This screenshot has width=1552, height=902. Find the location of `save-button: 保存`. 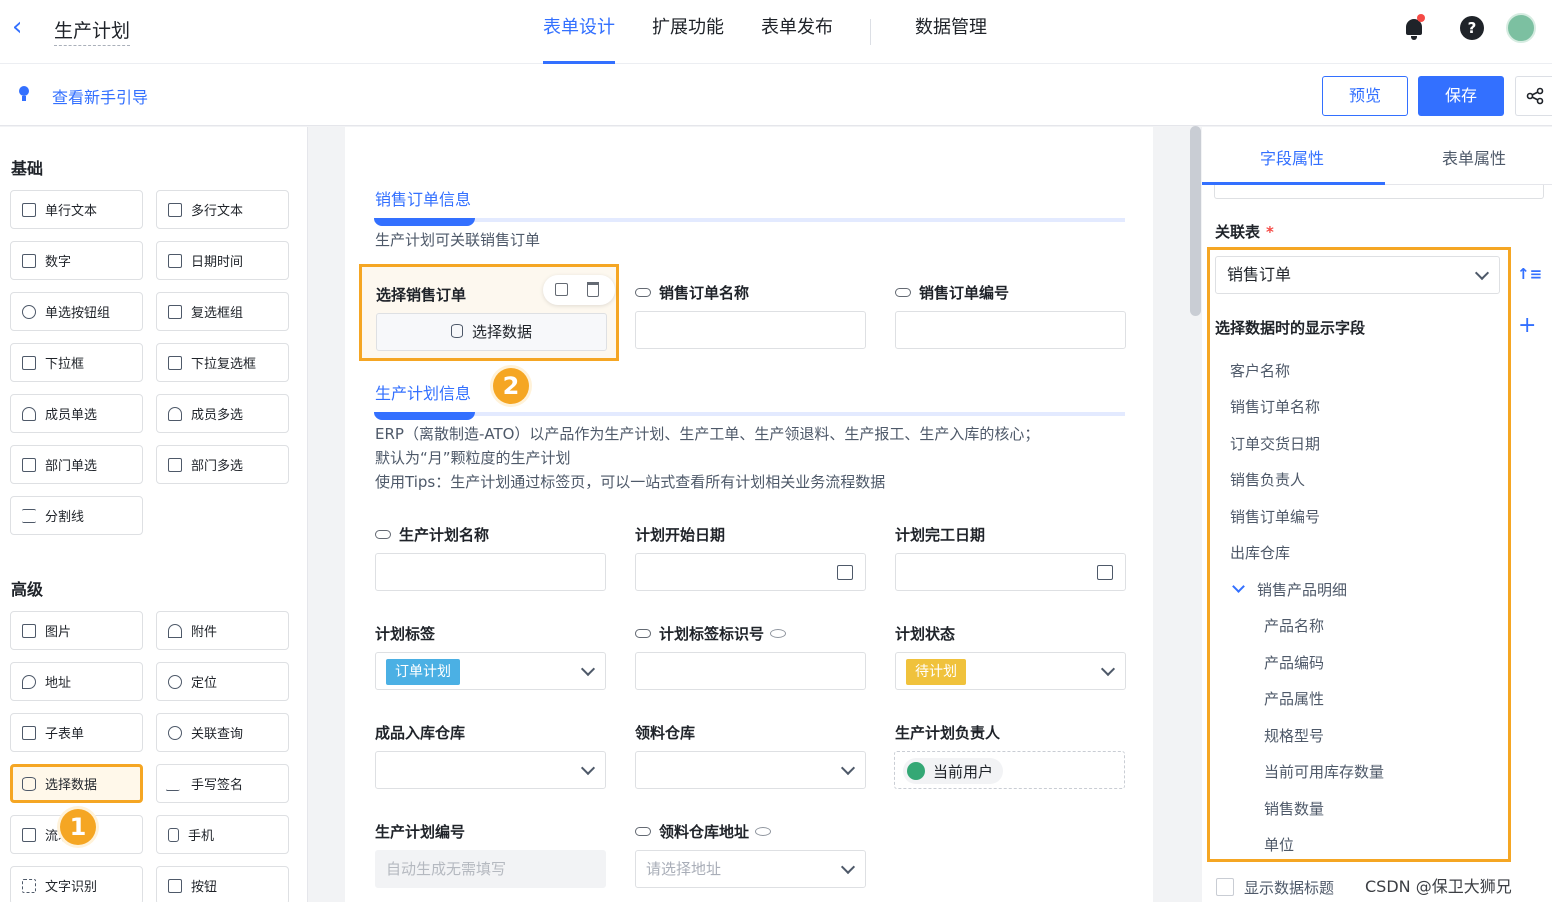

save-button: 保存 is located at coordinates (1461, 96).